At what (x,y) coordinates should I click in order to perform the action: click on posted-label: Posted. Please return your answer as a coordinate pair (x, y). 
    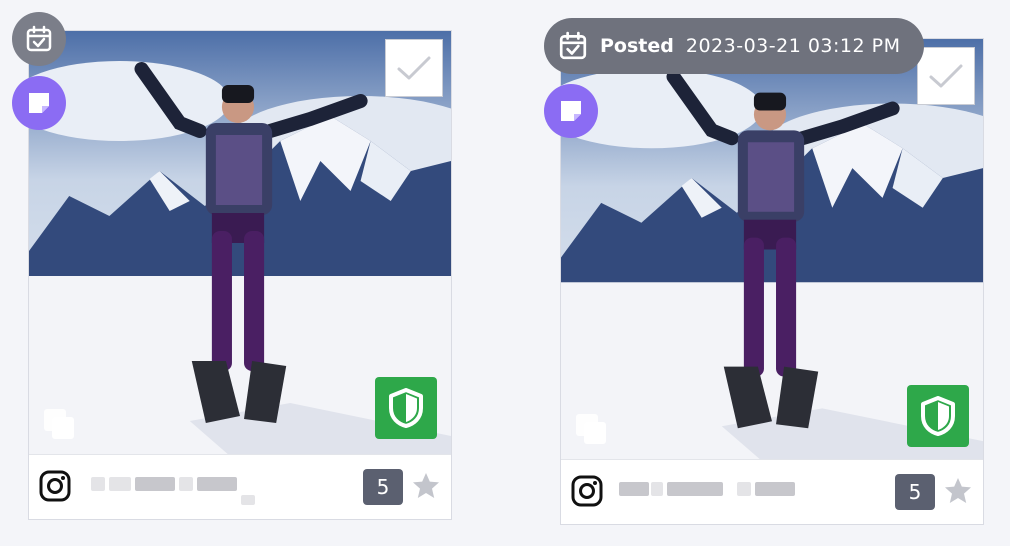
    Looking at the image, I should click on (637, 46).